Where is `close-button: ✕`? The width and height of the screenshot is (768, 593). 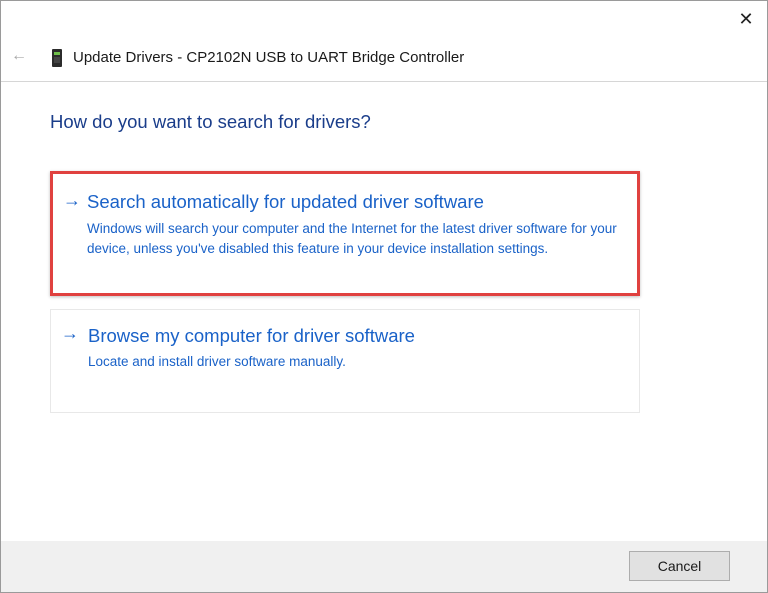
close-button: ✕ is located at coordinates (746, 19).